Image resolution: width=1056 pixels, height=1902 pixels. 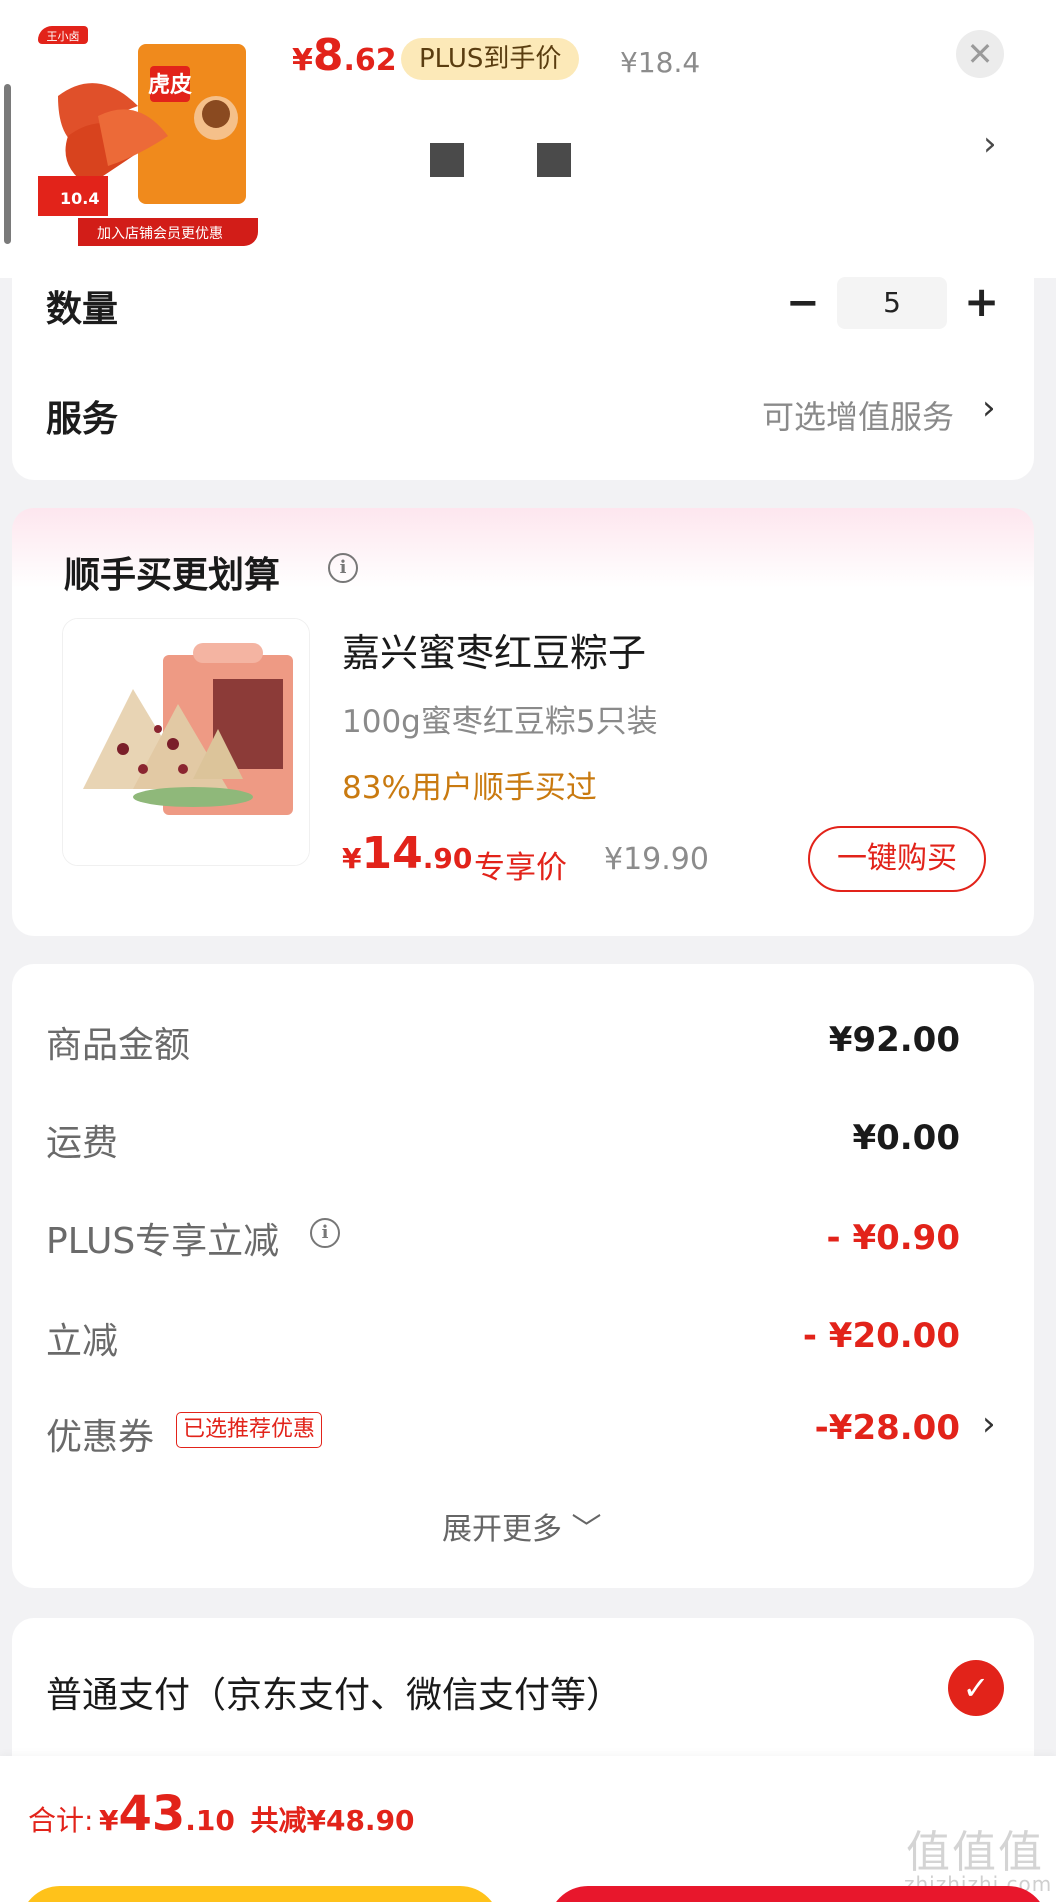 What do you see at coordinates (82, 309) in the screenshot?
I see `quantity-label: 数量` at bounding box center [82, 309].